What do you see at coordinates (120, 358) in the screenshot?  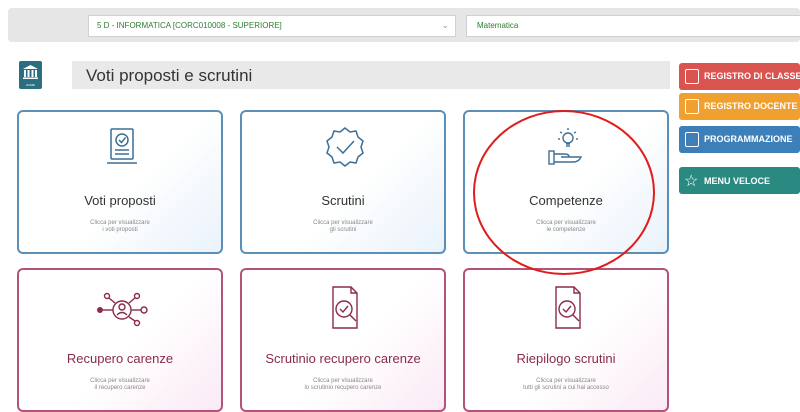 I see `card-title: Recupero carenze` at bounding box center [120, 358].